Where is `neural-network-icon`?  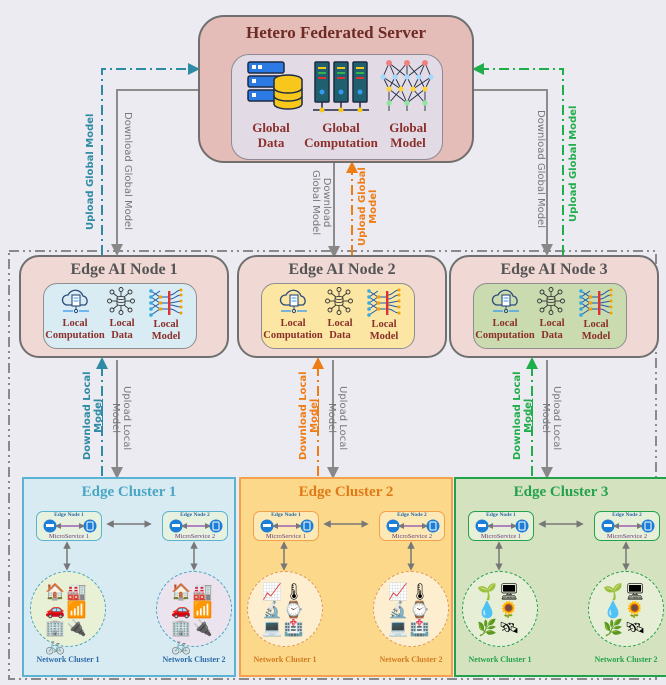
neural-network-icon is located at coordinates (407, 85).